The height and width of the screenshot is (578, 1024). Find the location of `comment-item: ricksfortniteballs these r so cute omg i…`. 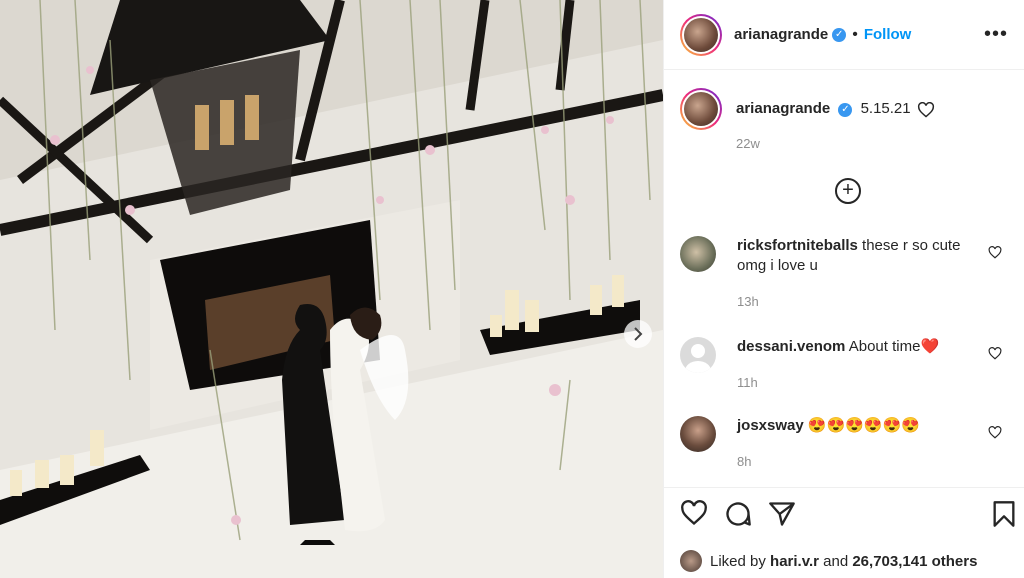

comment-item: ricksfortniteballs these r so cute omg i… is located at coordinates (845, 276).